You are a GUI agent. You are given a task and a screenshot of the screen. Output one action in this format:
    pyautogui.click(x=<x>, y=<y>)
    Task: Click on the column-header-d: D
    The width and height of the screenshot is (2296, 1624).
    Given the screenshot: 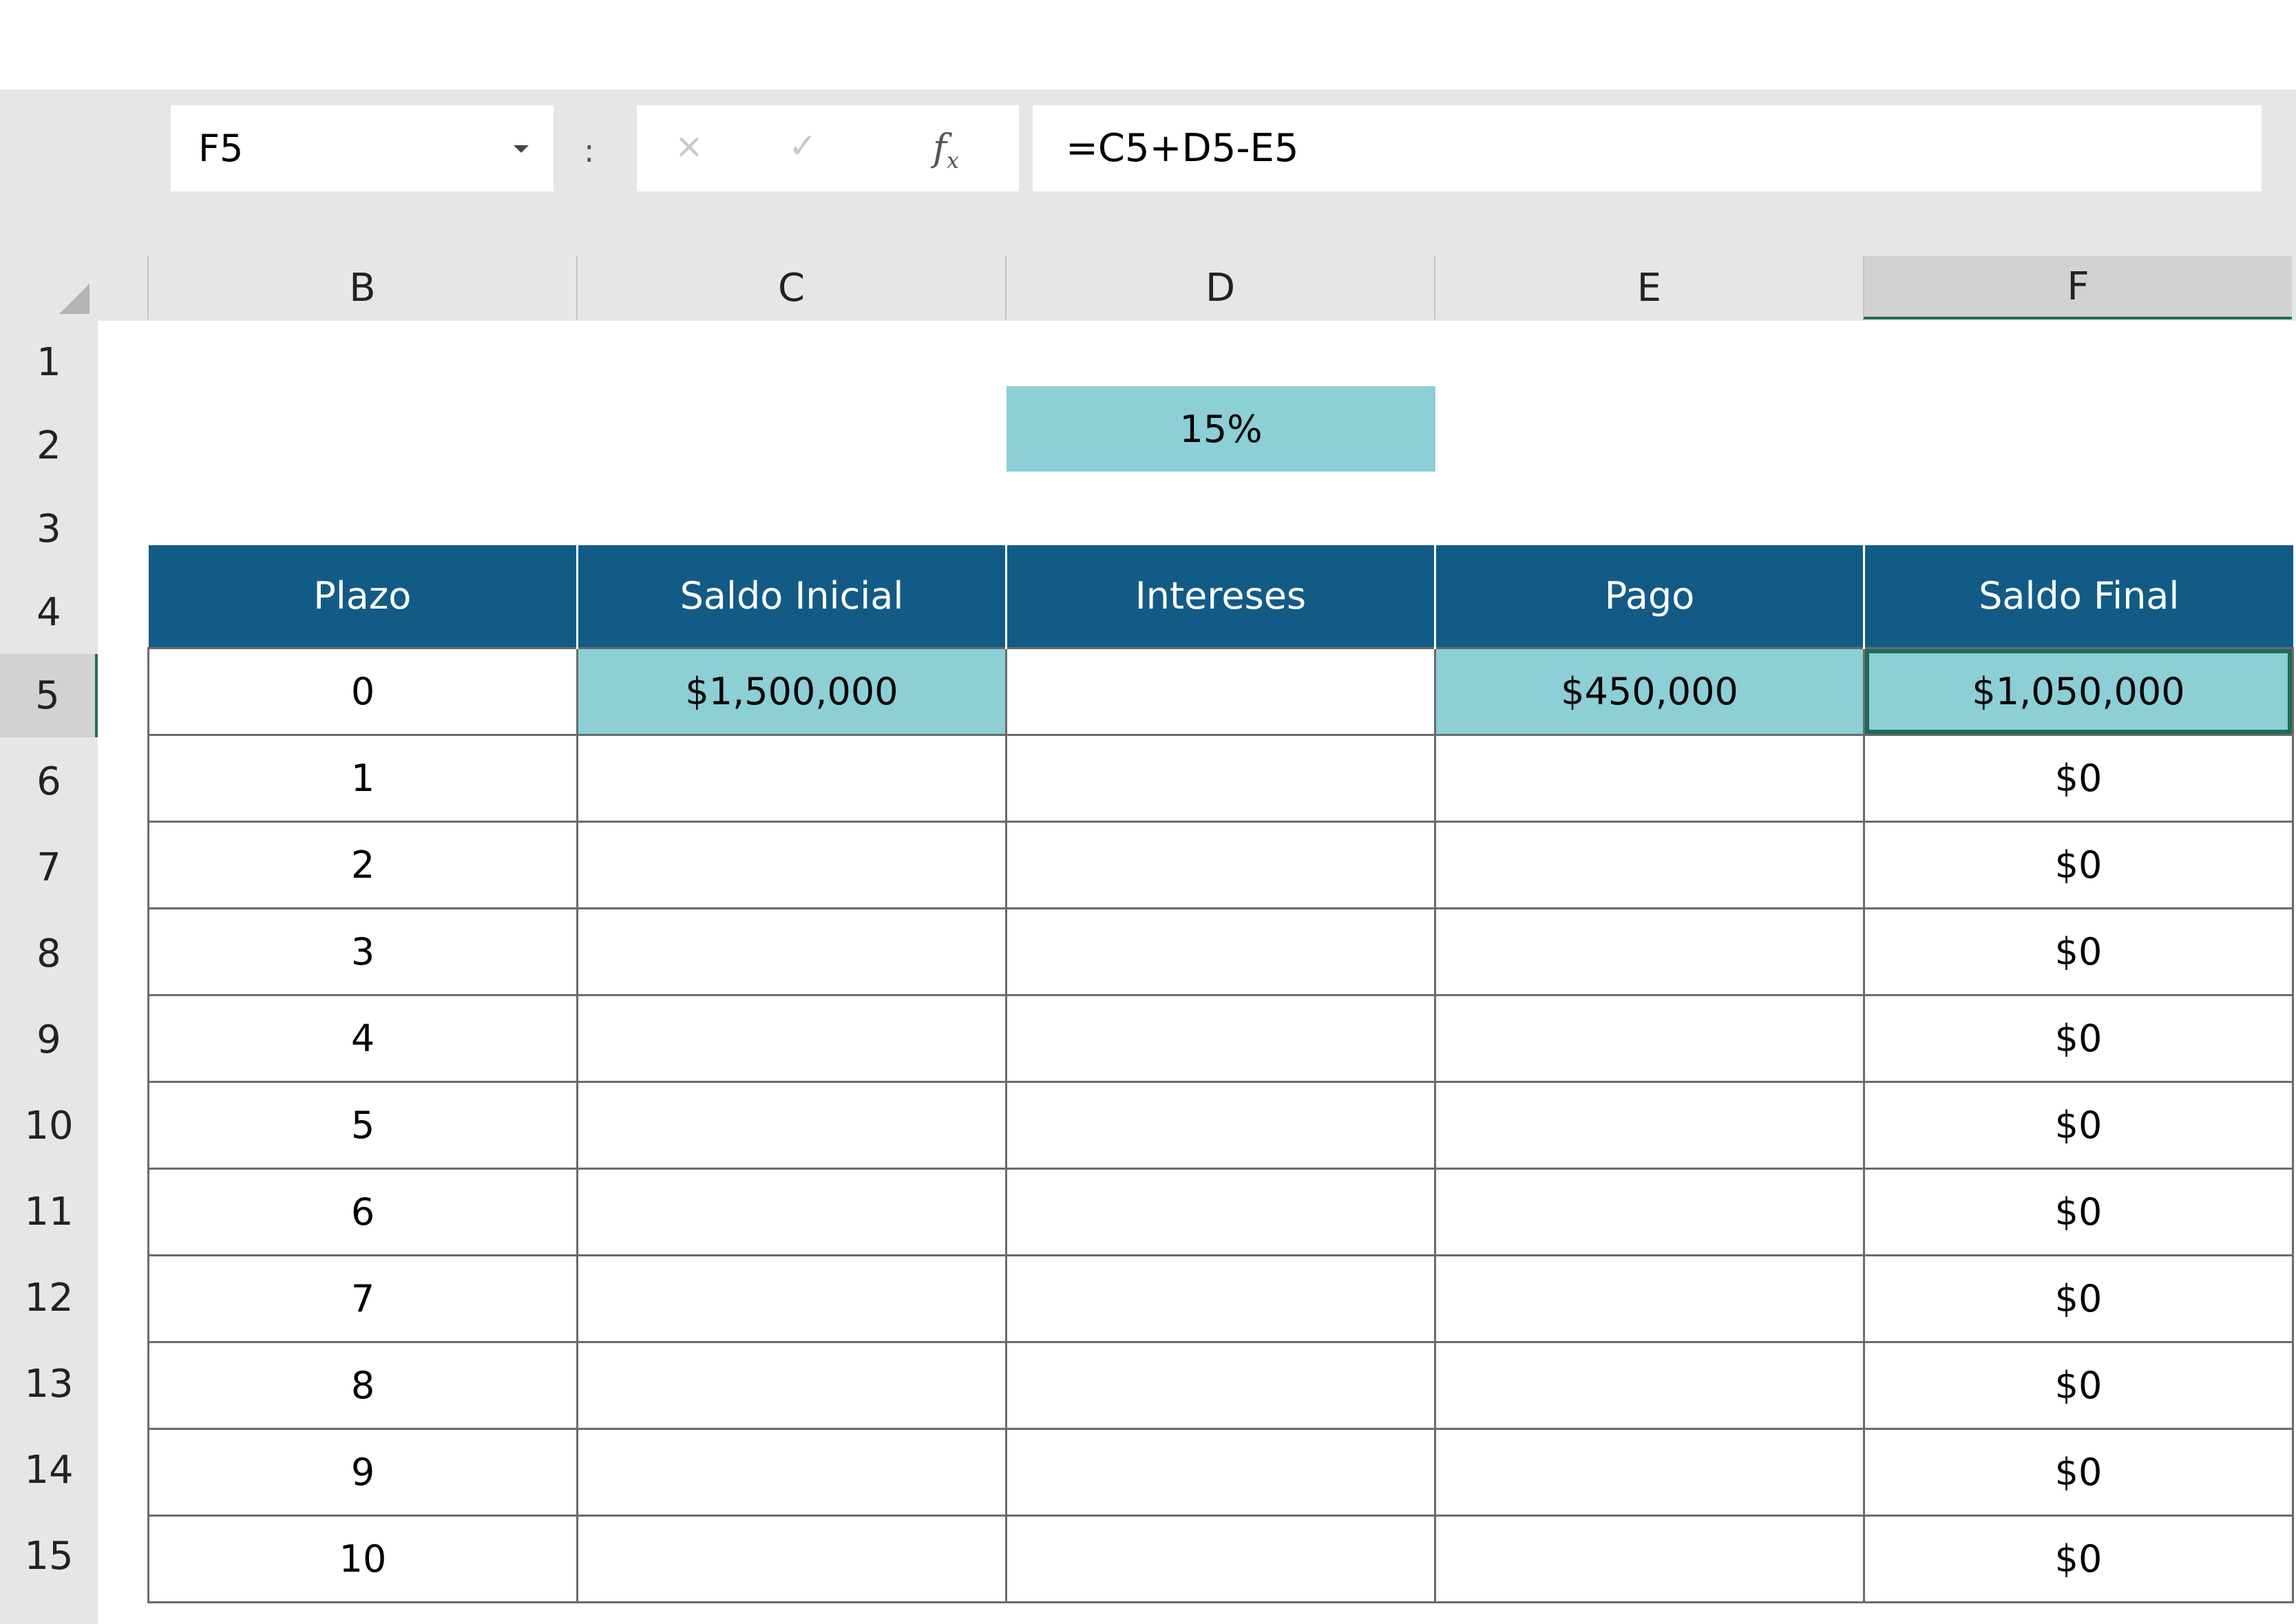 What is the action you would take?
    pyautogui.click(x=1219, y=288)
    